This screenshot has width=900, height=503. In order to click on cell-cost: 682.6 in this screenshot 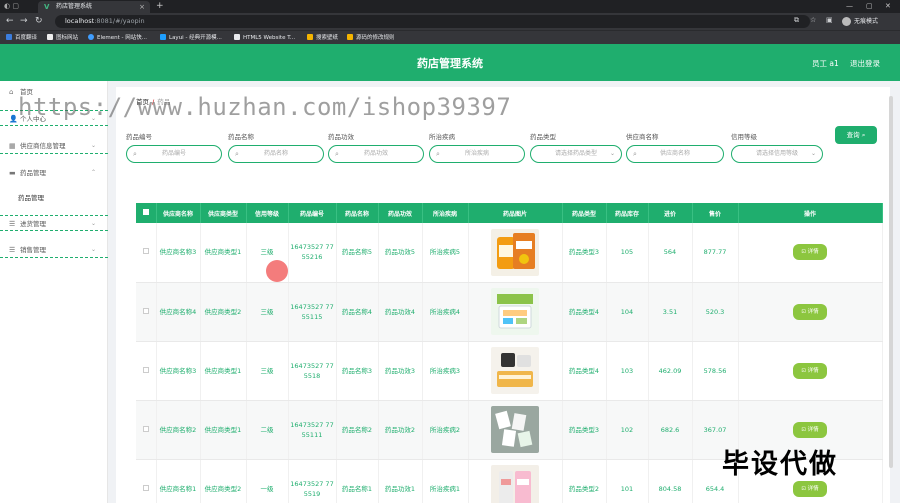, I will do `click(670, 430)`.